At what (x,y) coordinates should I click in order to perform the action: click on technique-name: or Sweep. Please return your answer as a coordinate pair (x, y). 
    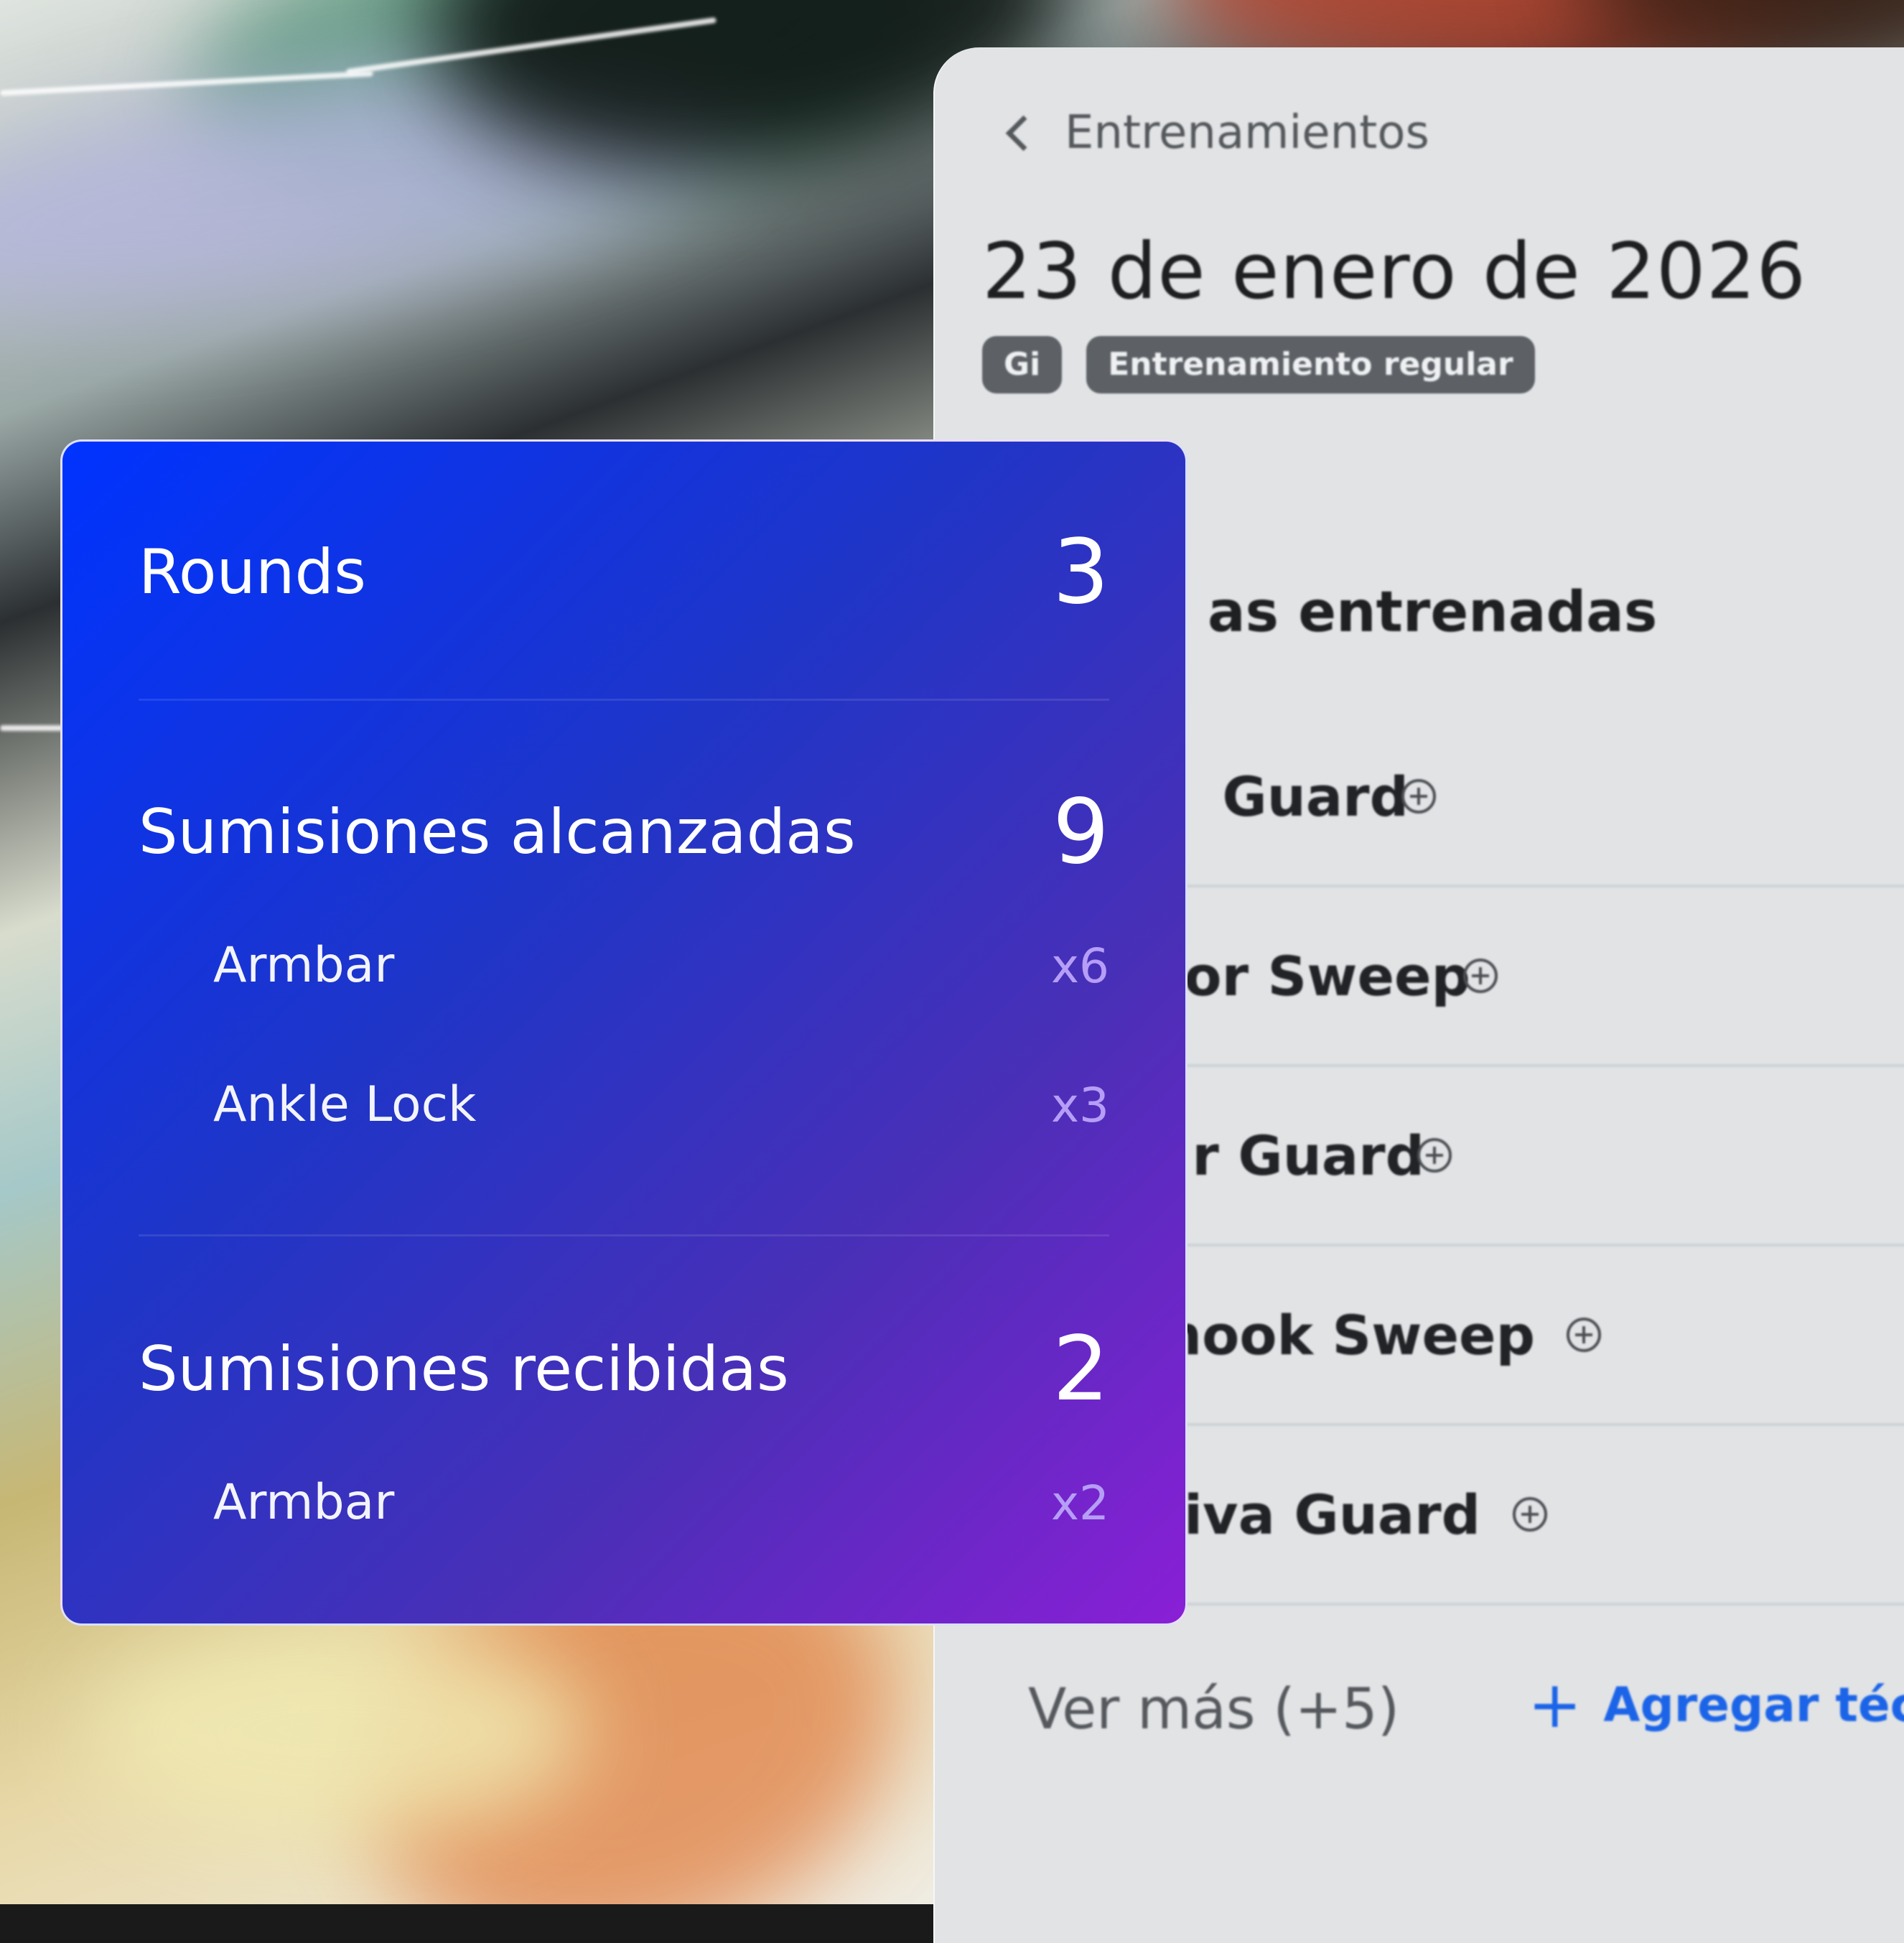
    Looking at the image, I should click on (1327, 975).